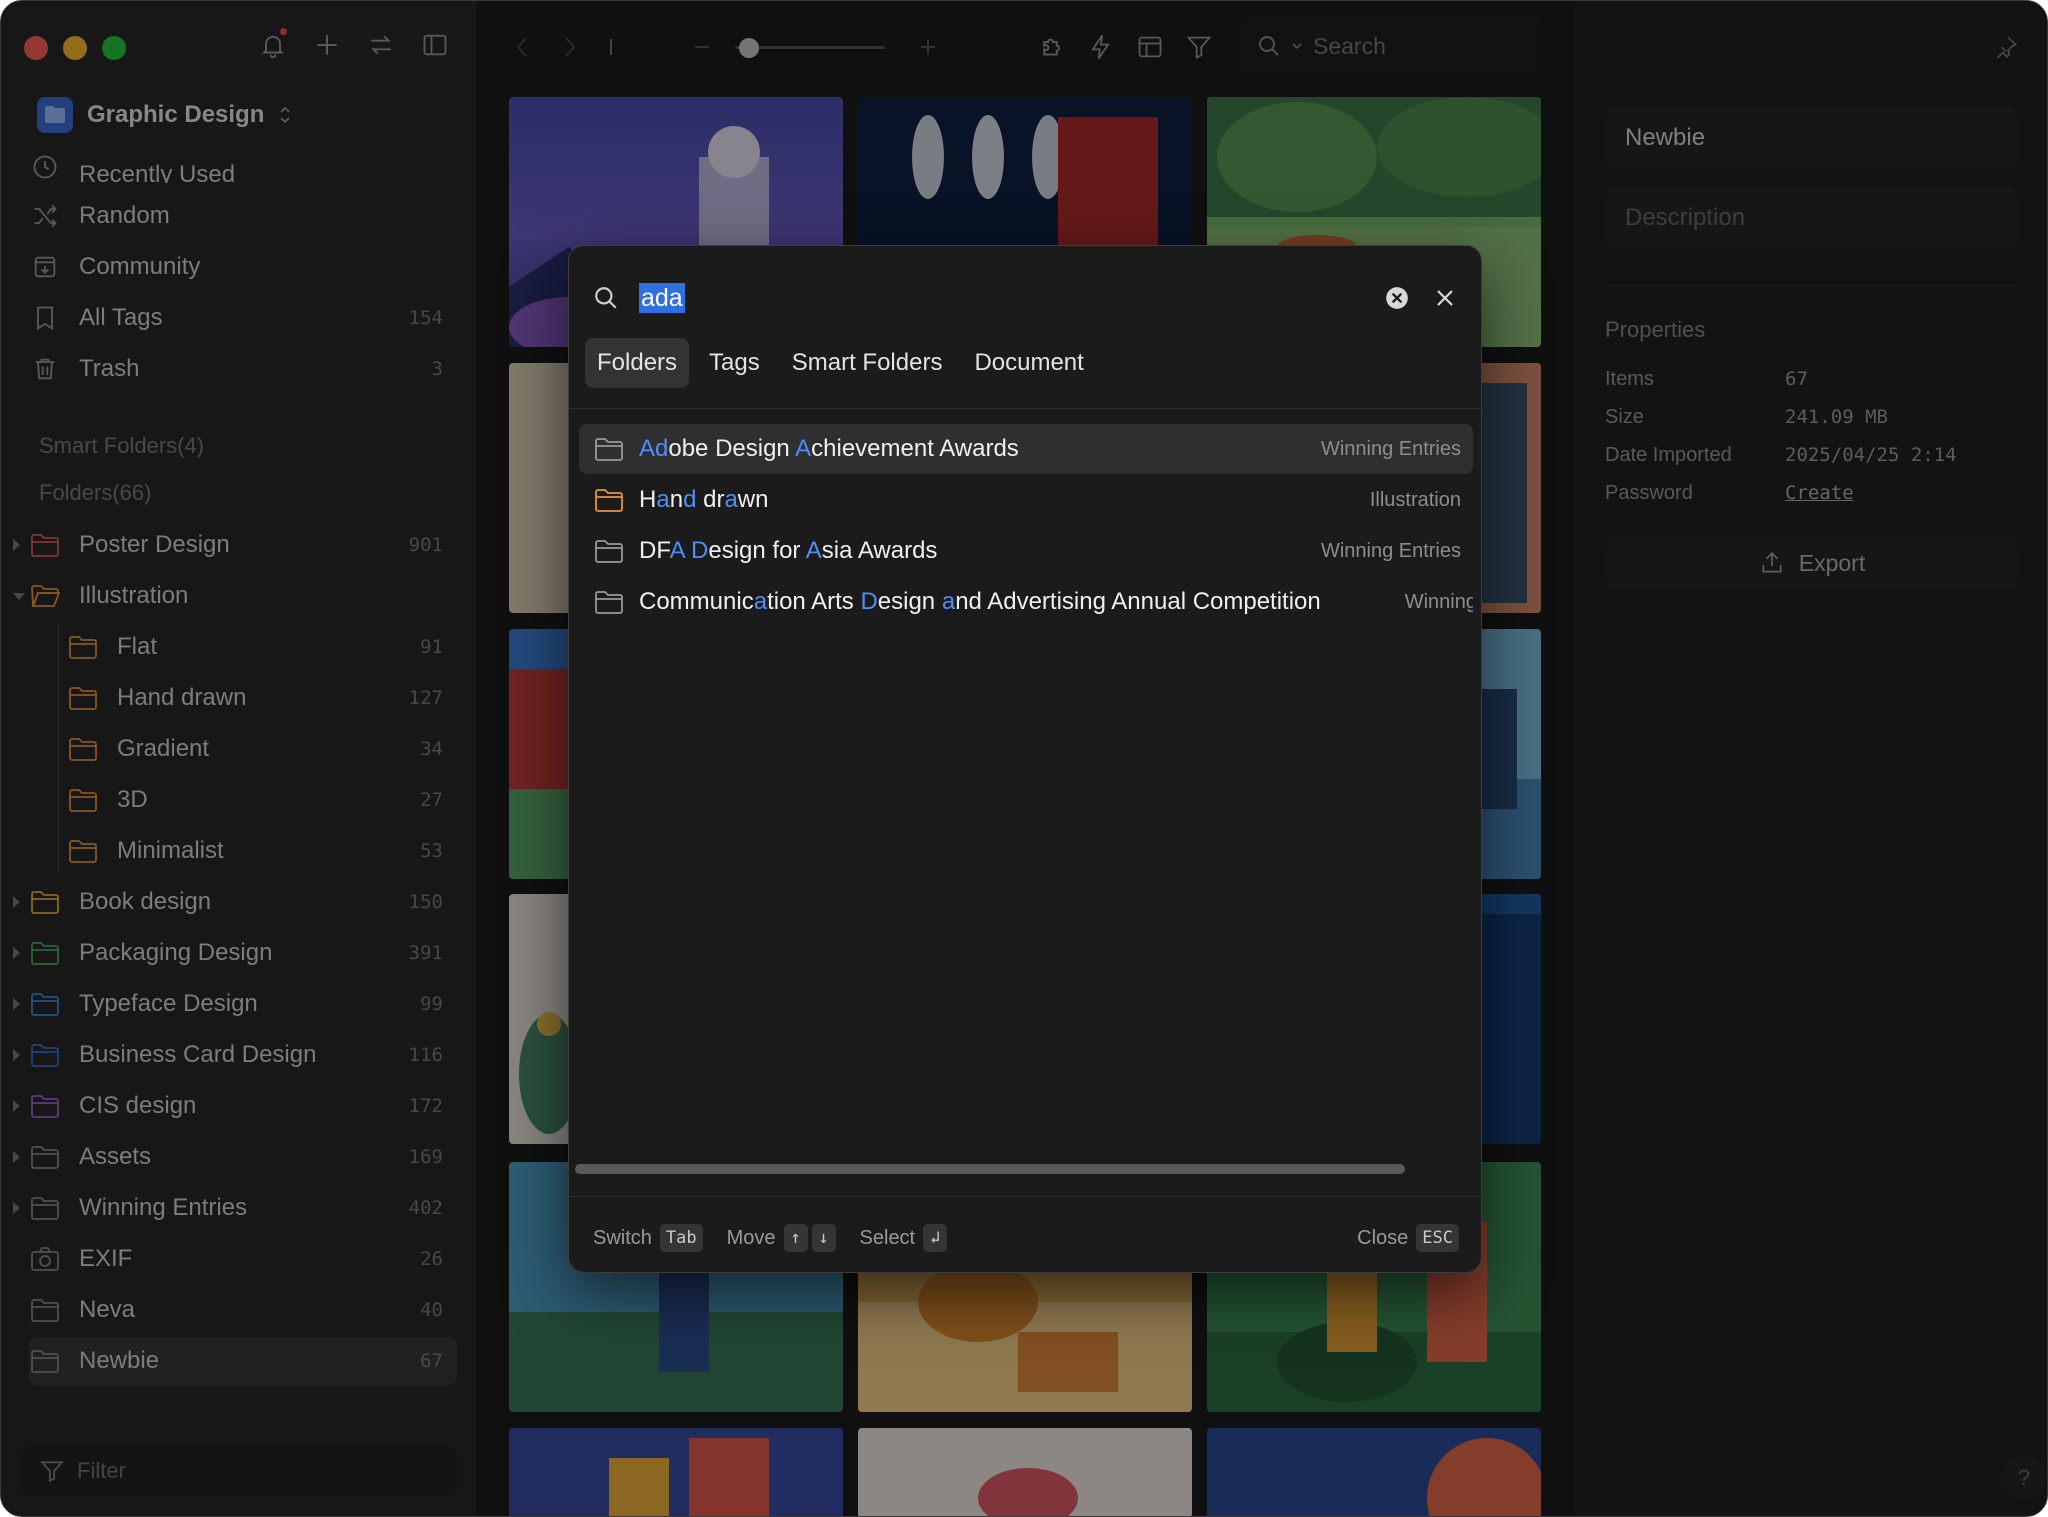  Describe the element at coordinates (757, 550) in the screenshot. I see `result-text: esign for` at that location.